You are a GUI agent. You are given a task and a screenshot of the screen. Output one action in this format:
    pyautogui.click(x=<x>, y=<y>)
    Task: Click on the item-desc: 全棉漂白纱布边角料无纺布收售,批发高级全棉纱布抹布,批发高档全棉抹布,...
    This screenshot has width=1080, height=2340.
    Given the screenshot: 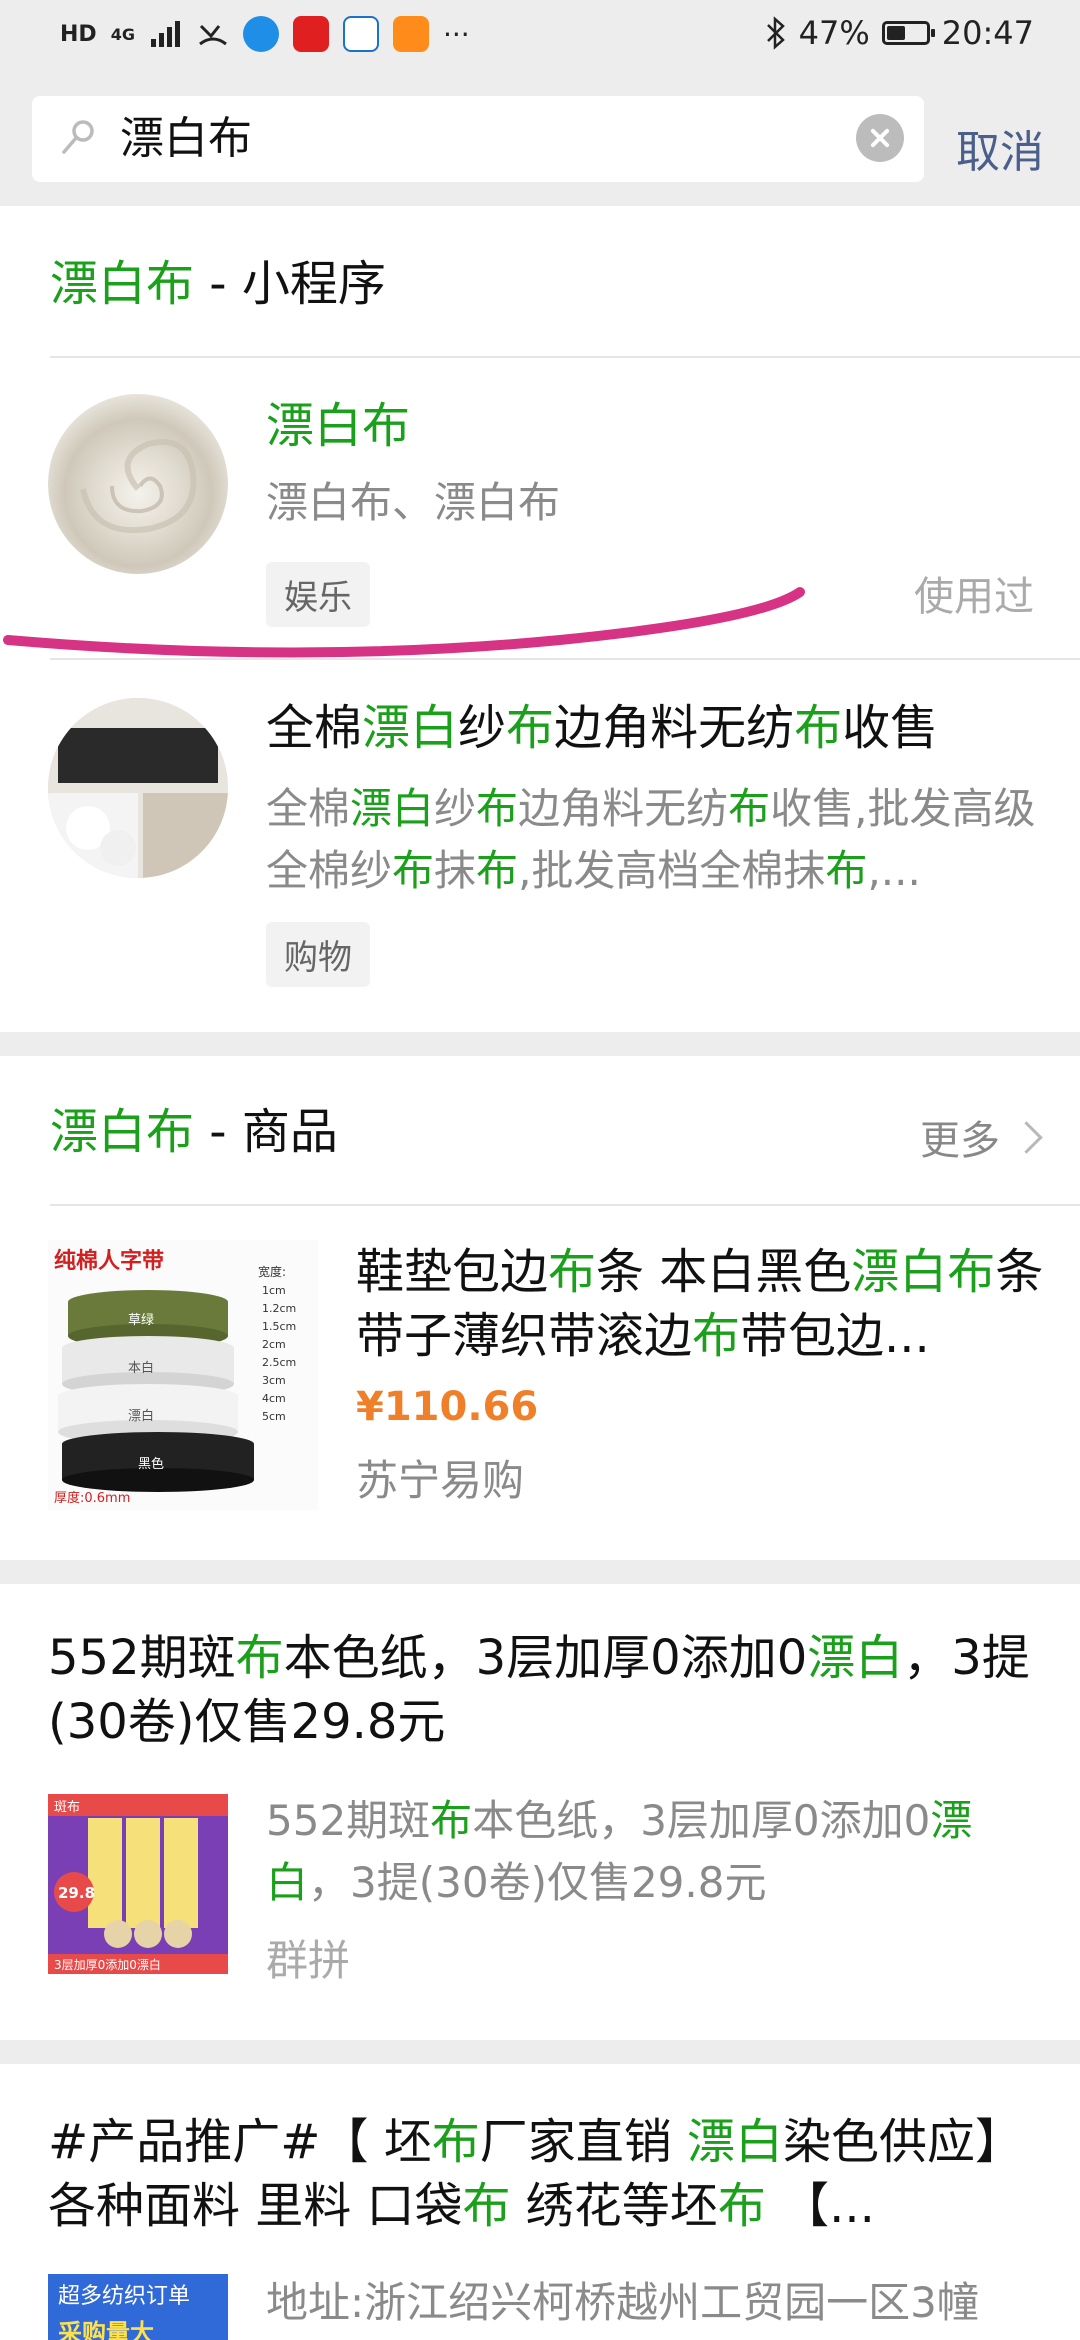 What is the action you would take?
    pyautogui.click(x=651, y=839)
    